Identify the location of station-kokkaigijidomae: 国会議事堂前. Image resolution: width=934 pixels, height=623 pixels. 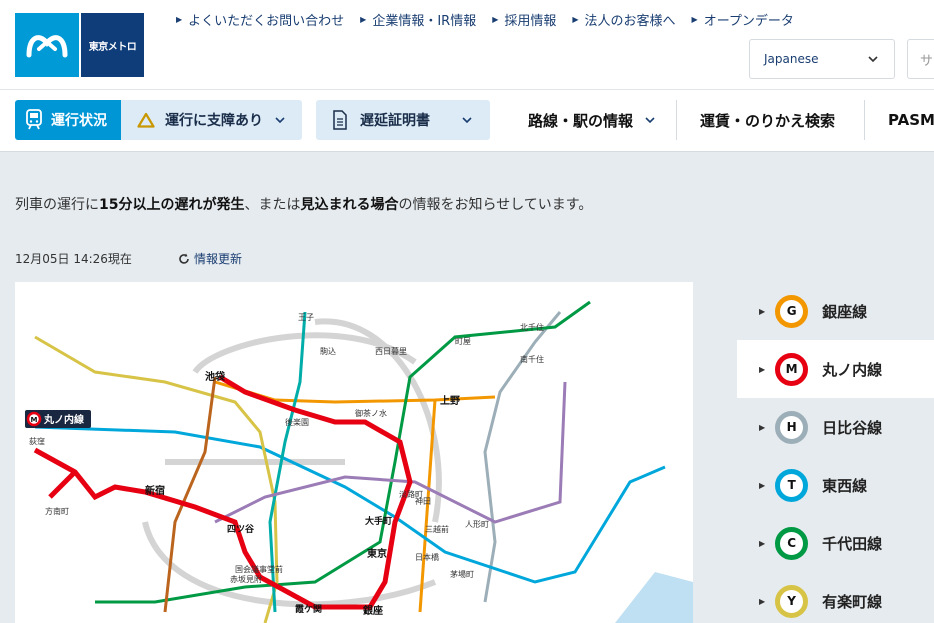
(259, 569).